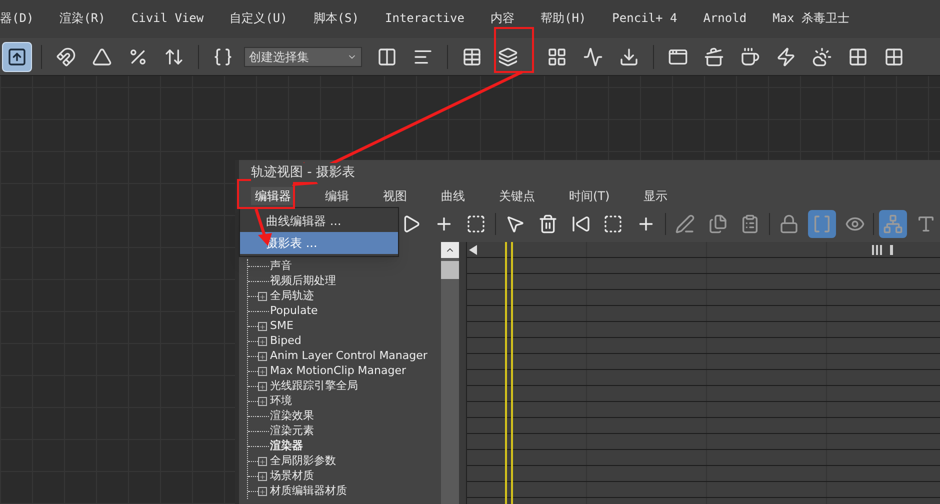 The height and width of the screenshot is (504, 940). What do you see at coordinates (502, 18) in the screenshot?
I see `menu-item: 内容` at bounding box center [502, 18].